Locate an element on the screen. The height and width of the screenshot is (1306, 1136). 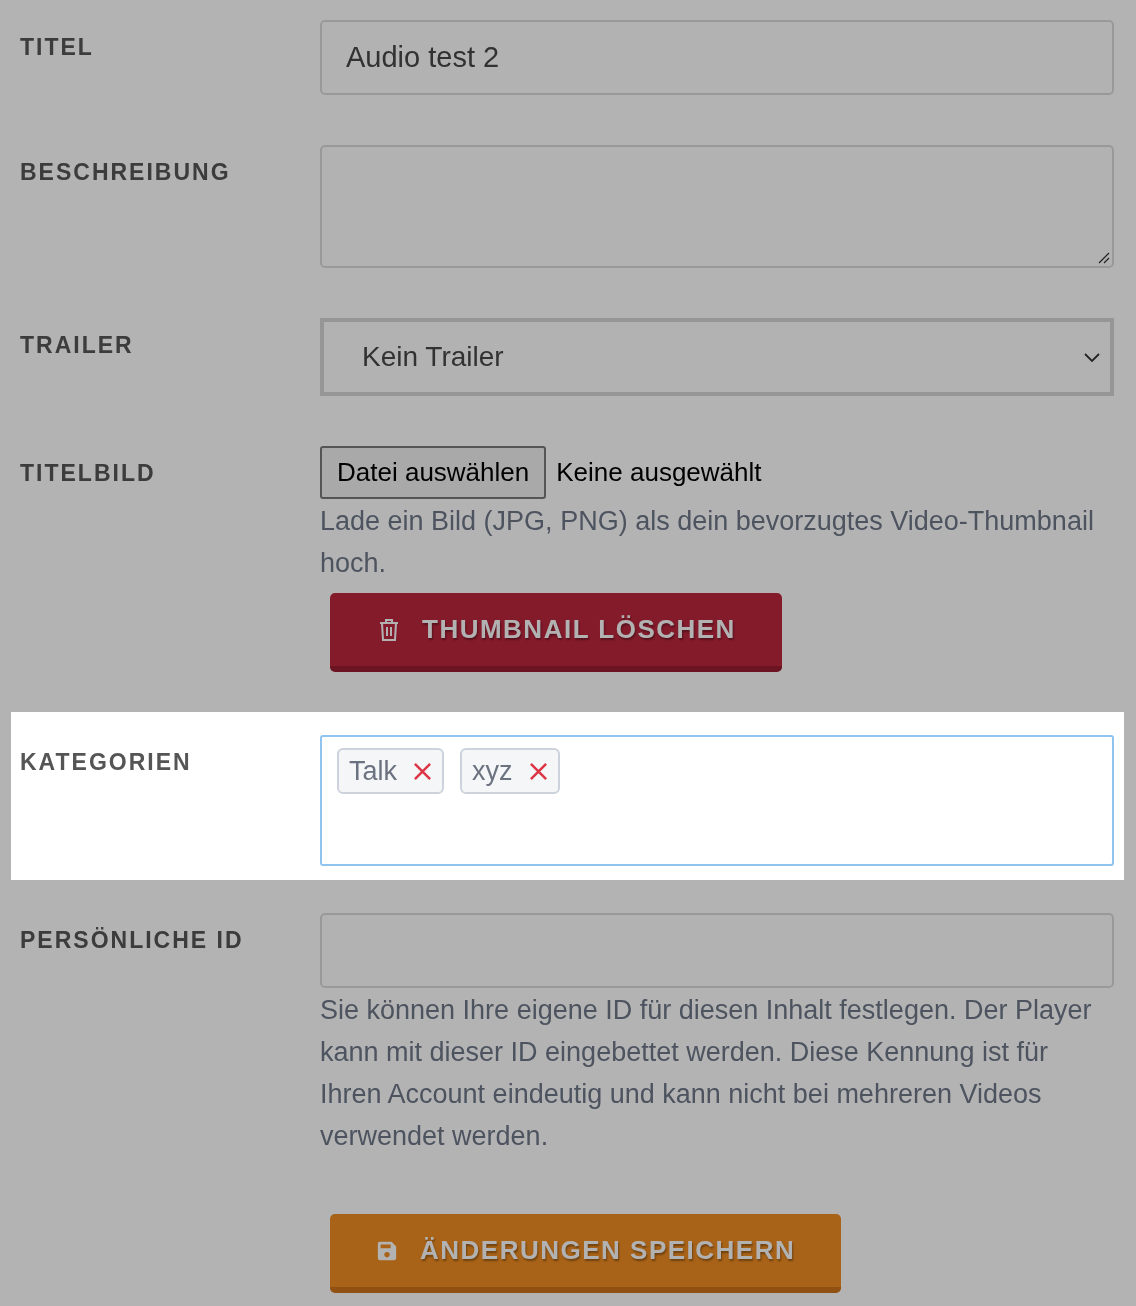
chevron-down-icon is located at coordinates (1092, 357).